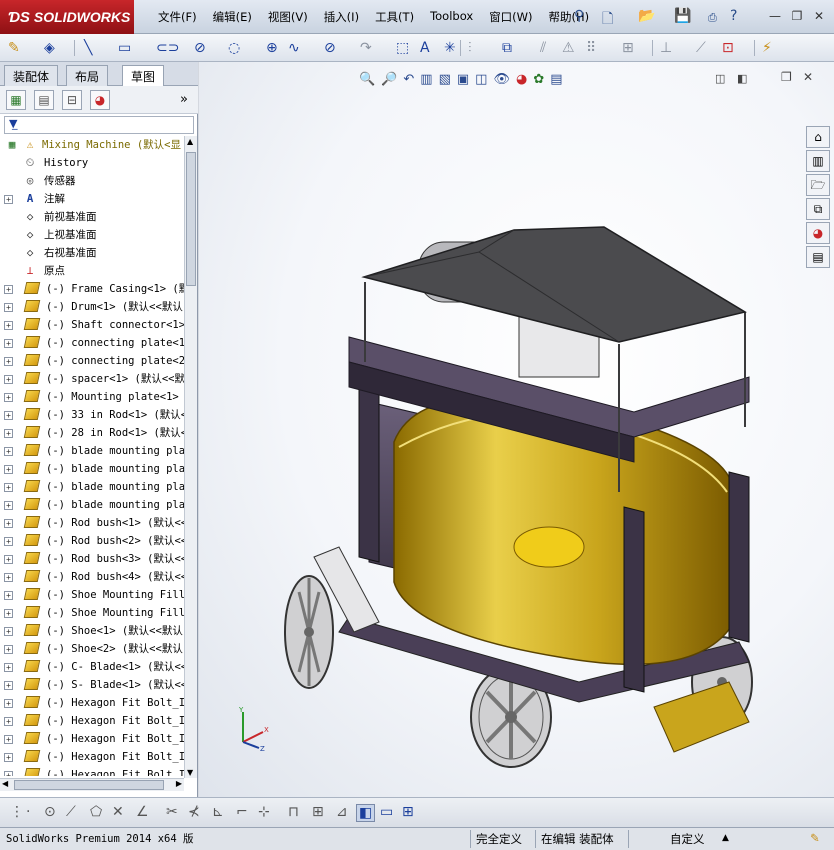  What do you see at coordinates (242, 812) in the screenshot?
I see `corner-icon: ⌐` at bounding box center [242, 812].